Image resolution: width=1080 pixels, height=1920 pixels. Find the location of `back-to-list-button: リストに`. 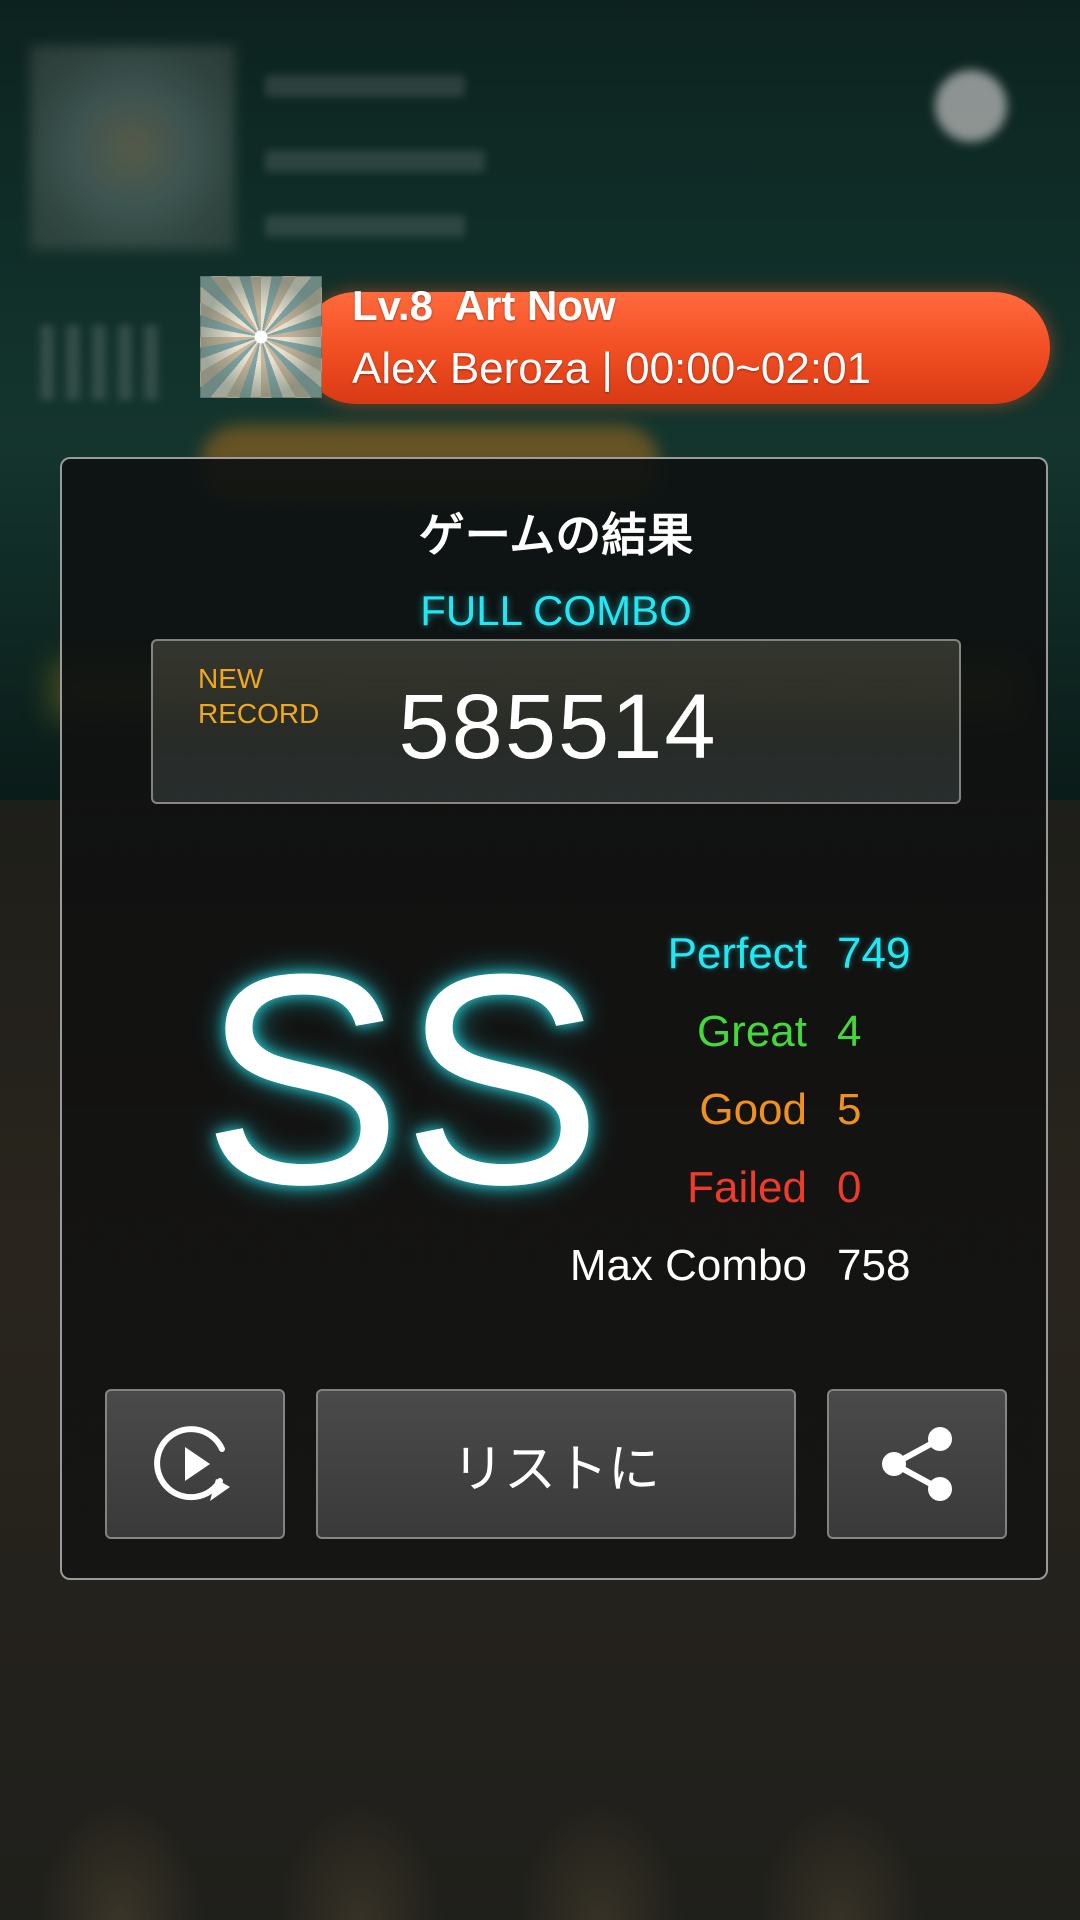

back-to-list-button: リストに is located at coordinates (556, 1464).